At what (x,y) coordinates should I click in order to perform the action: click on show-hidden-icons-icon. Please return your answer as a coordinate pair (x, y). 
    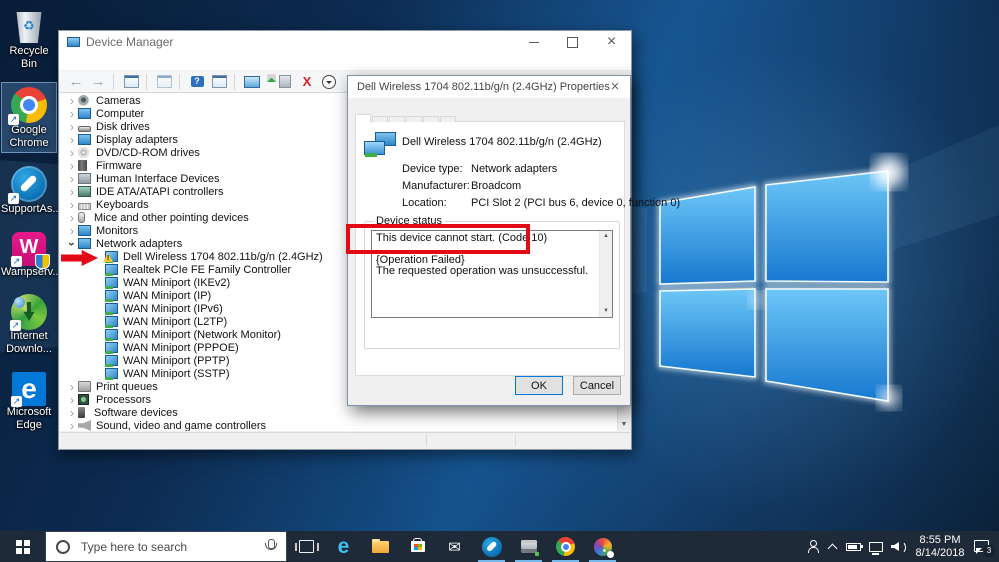
    Looking at the image, I should click on (833, 547).